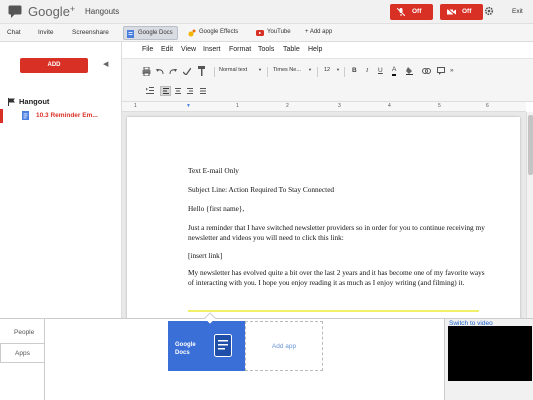 Image resolution: width=533 pixels, height=400 pixels. What do you see at coordinates (467, 11) in the screenshot?
I see `camera-toggle-label: Off` at bounding box center [467, 11].